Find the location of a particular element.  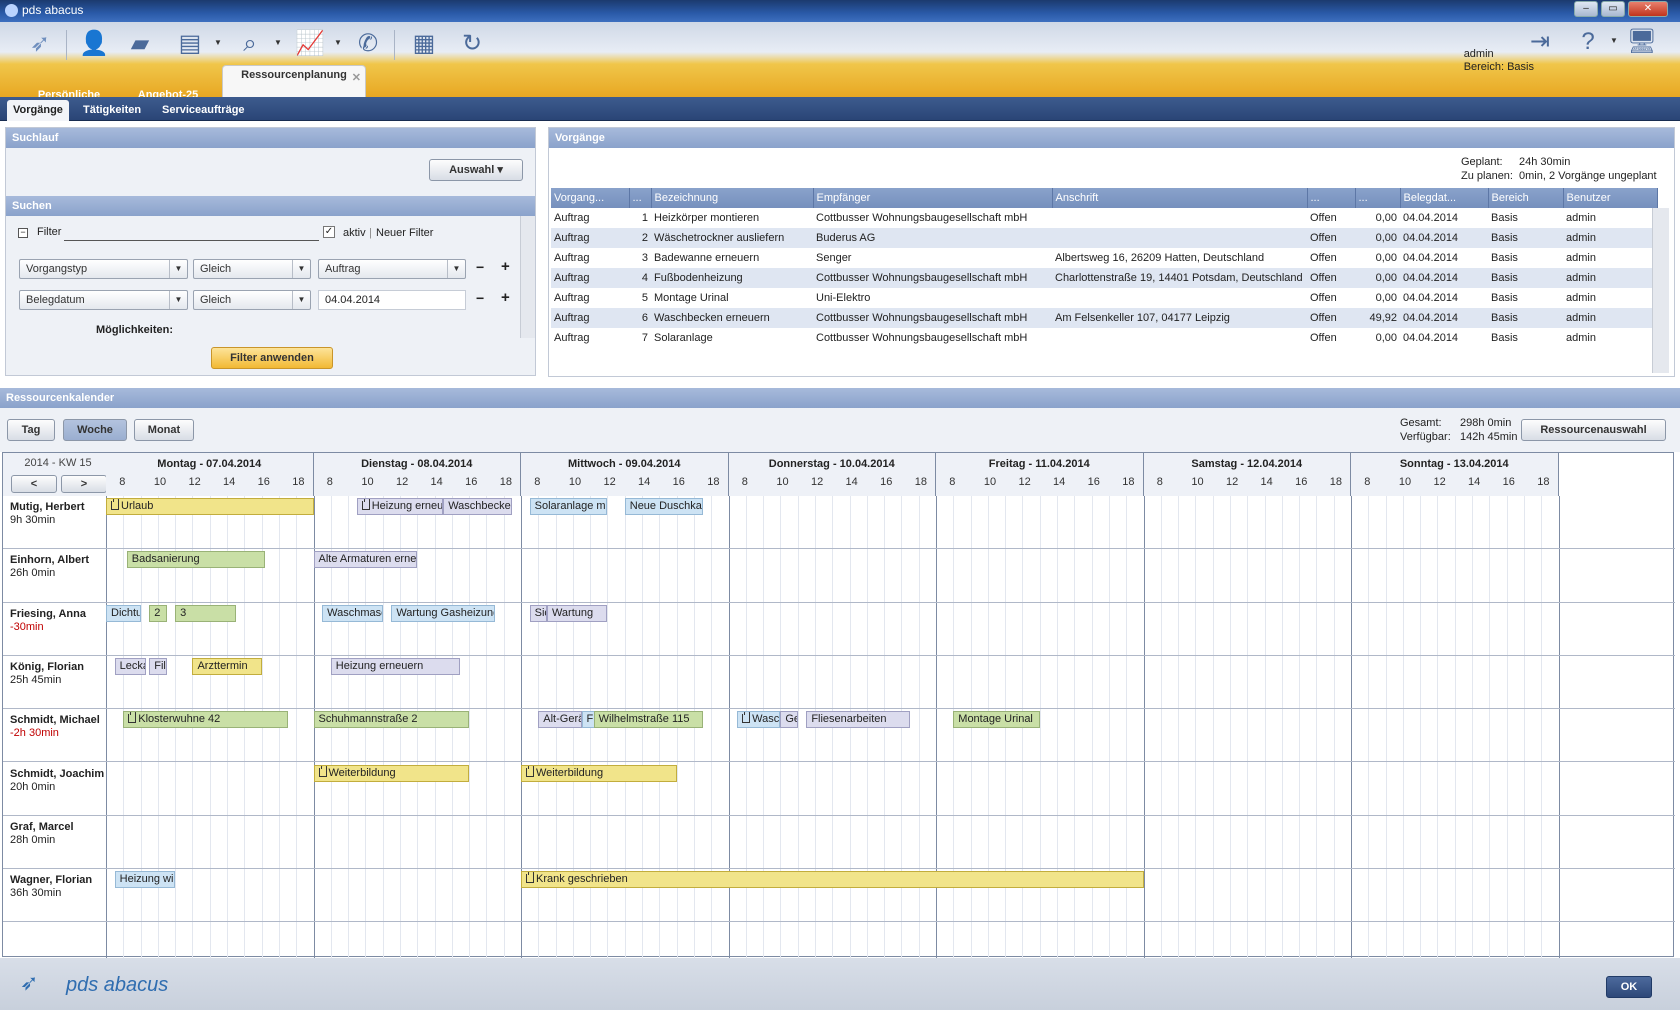

export-icon: ⇥ is located at coordinates (1540, 42).